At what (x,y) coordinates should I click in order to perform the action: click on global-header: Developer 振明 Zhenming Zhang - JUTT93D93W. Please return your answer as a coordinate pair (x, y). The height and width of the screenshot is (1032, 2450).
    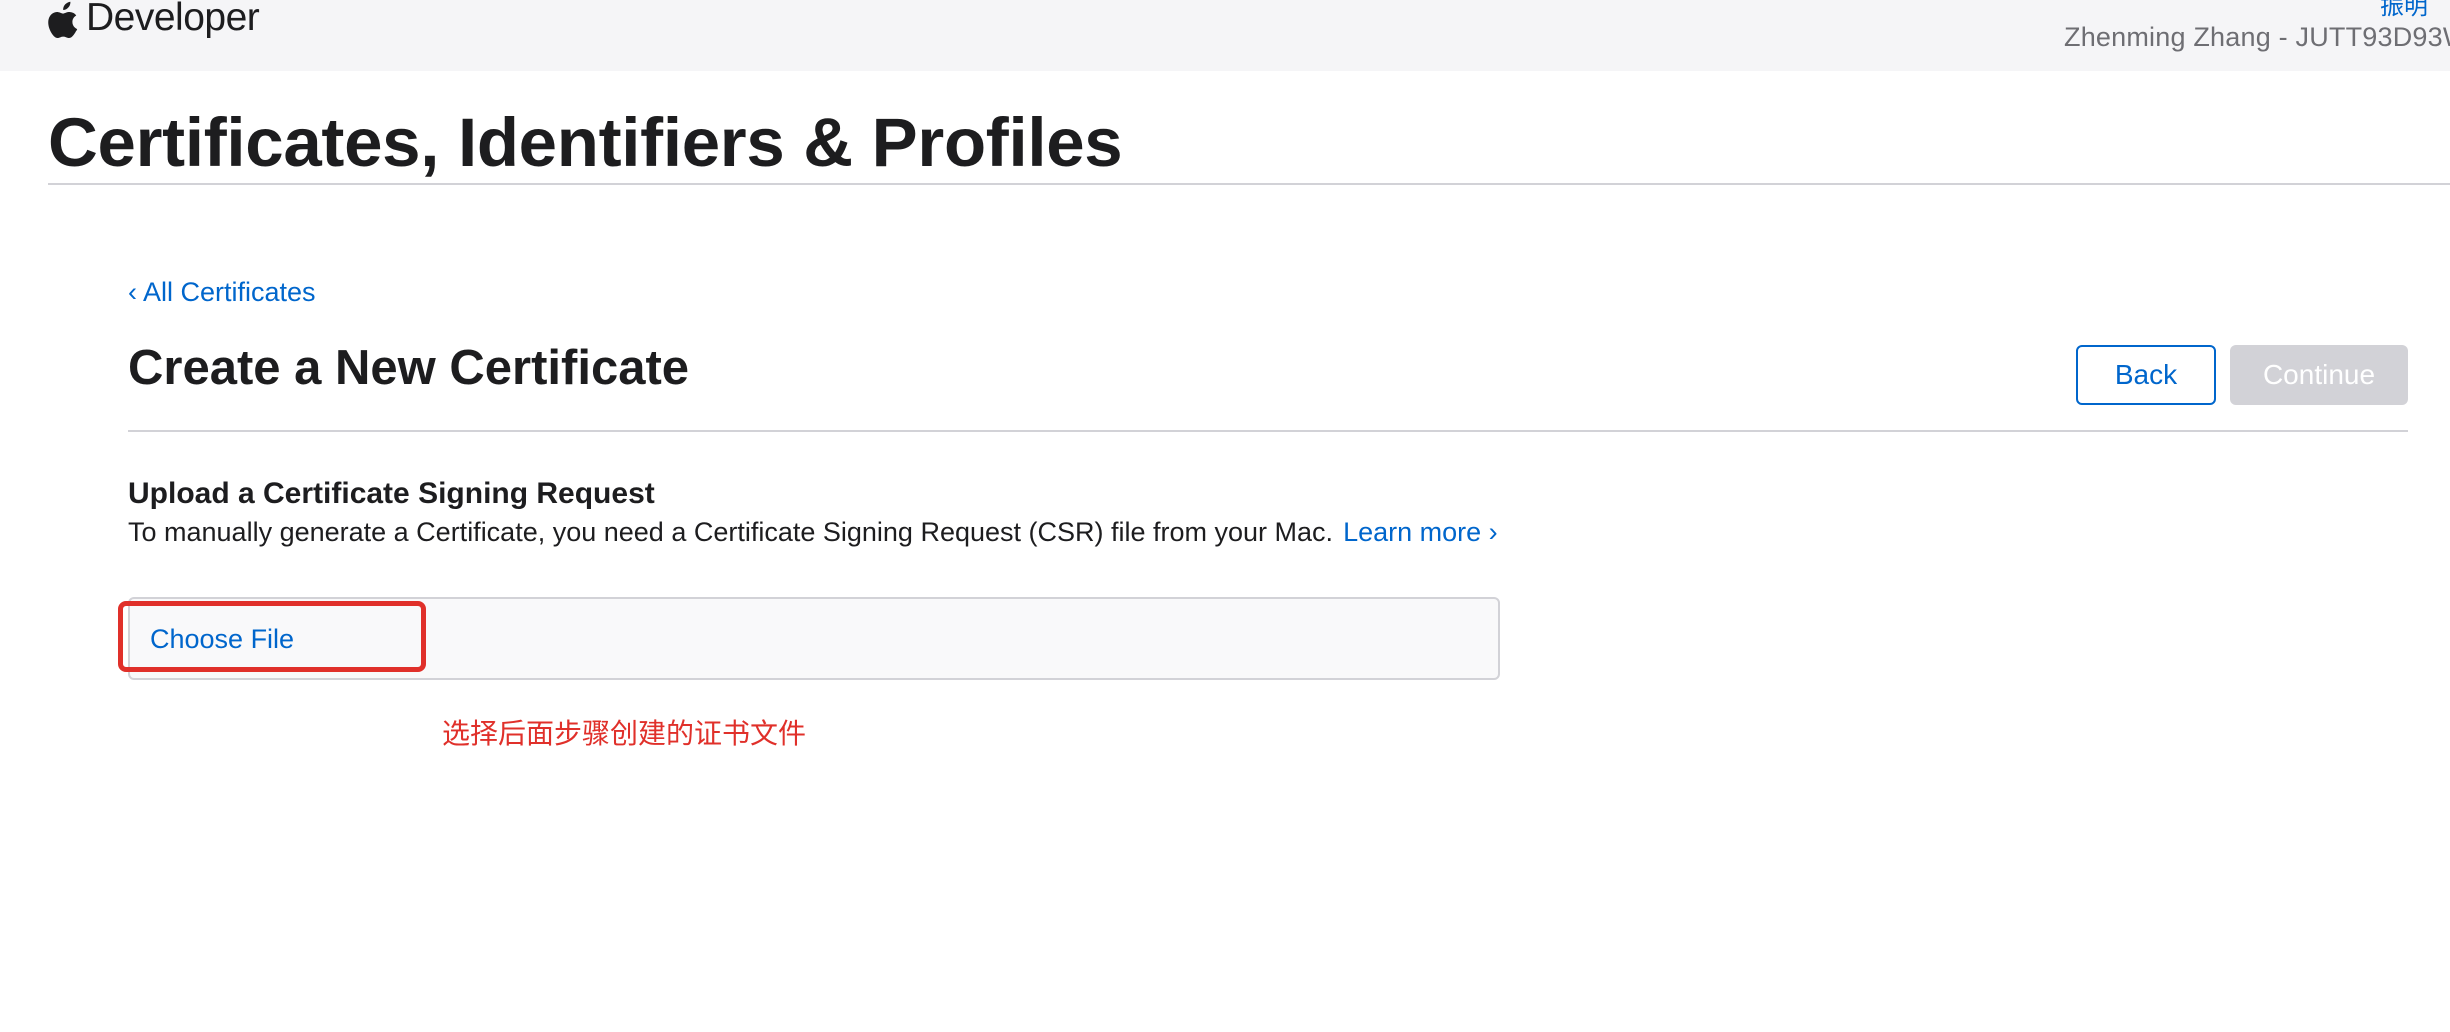
    Looking at the image, I should click on (1225, 35).